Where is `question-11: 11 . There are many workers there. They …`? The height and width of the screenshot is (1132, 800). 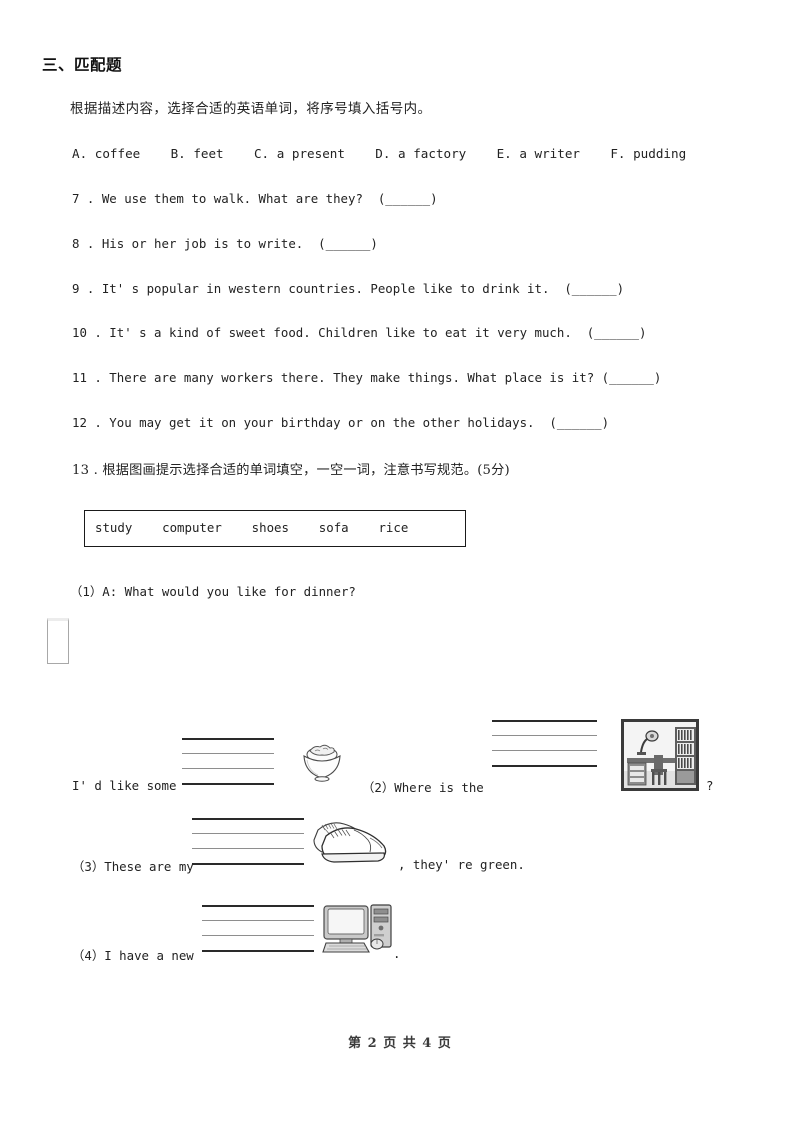
question-11: 11 . There are many workers there. They … is located at coordinates (367, 377).